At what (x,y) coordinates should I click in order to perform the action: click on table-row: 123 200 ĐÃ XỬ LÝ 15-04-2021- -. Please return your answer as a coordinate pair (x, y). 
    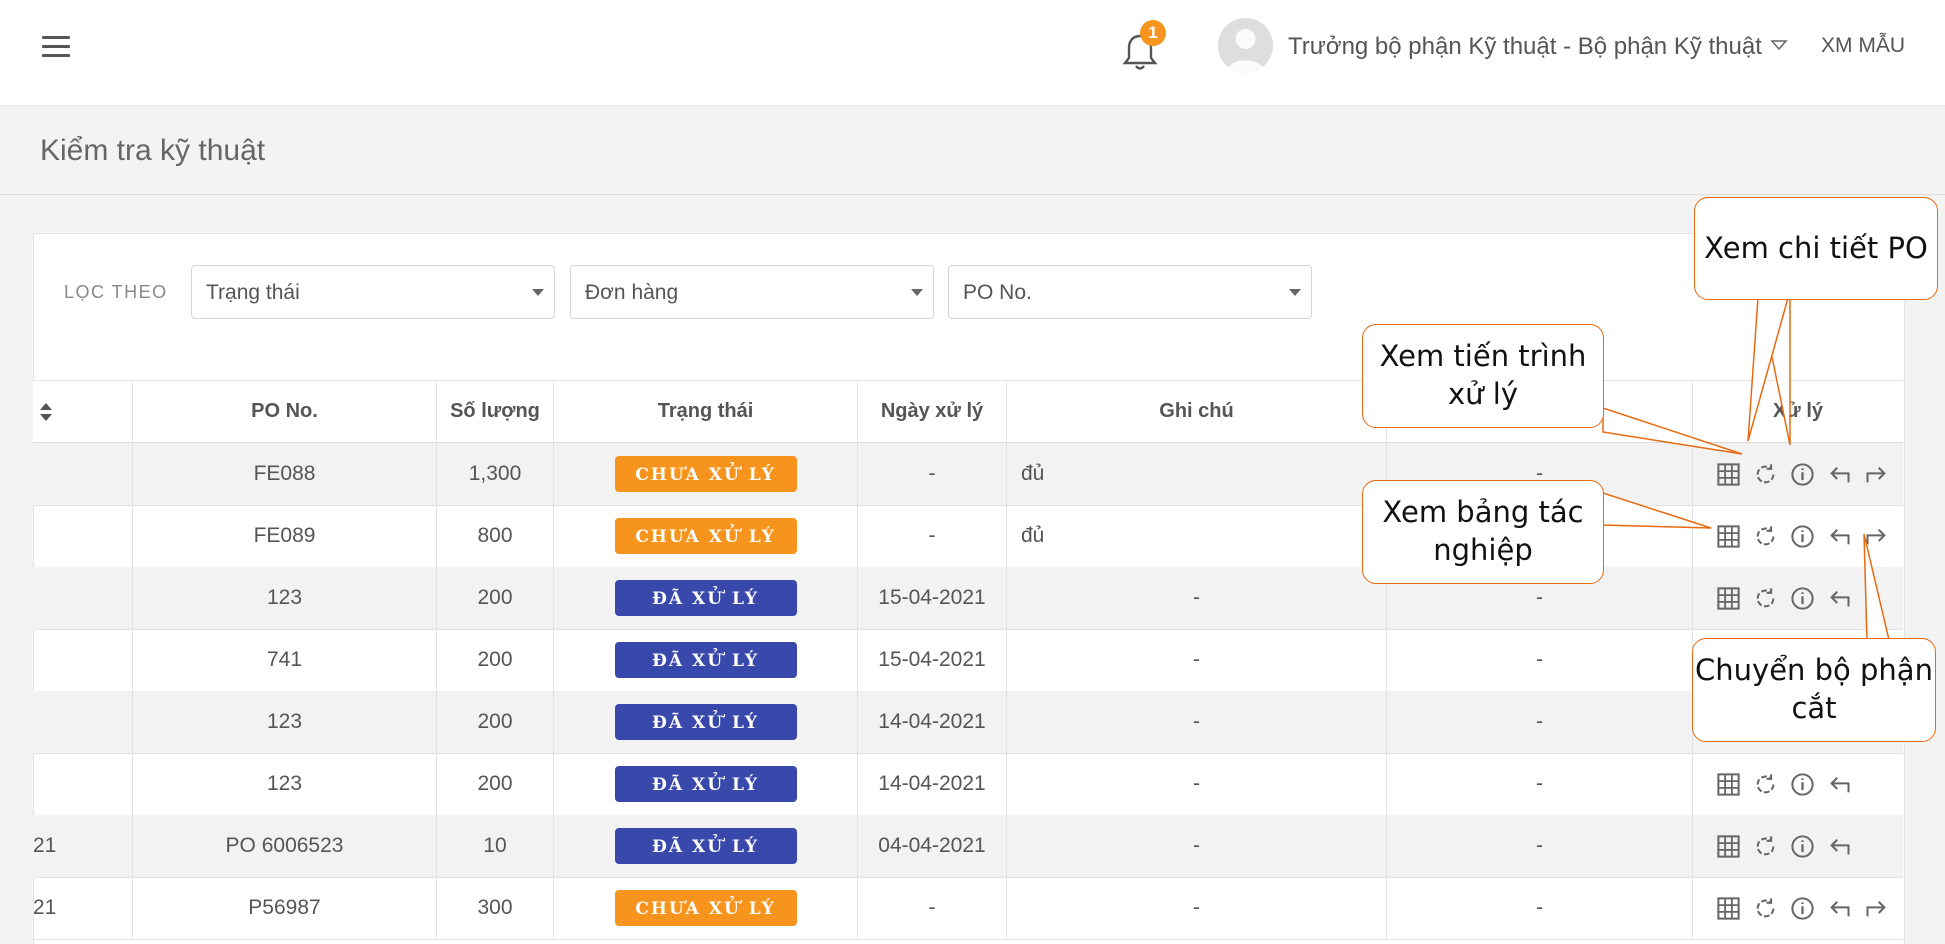
    Looking at the image, I should click on (968, 598).